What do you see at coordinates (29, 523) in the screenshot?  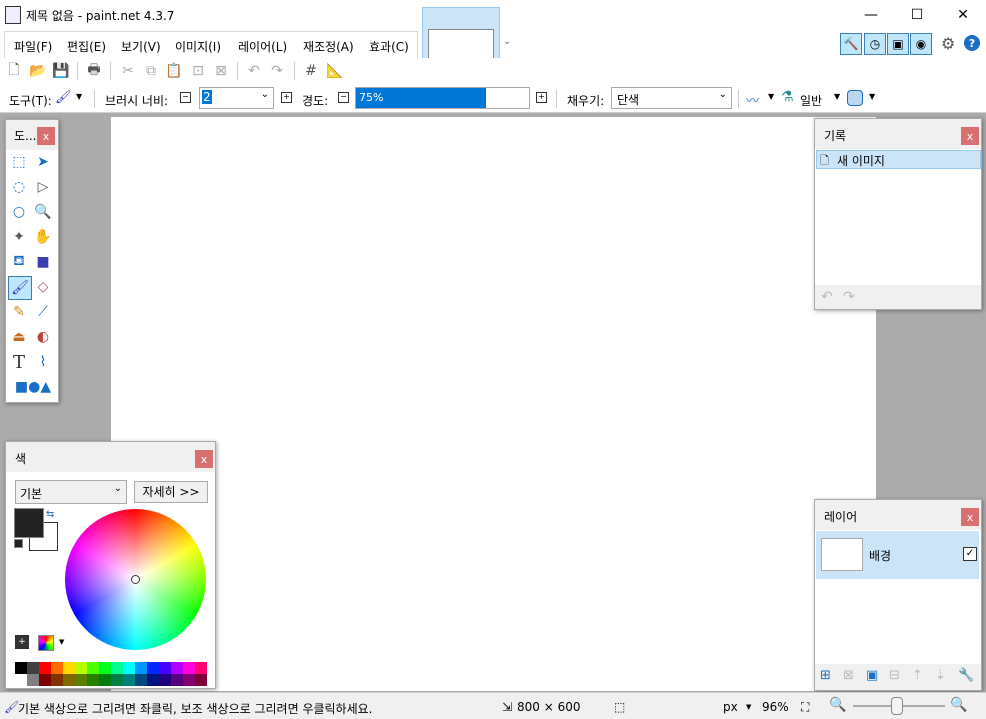 I see `primary-color-swatch` at bounding box center [29, 523].